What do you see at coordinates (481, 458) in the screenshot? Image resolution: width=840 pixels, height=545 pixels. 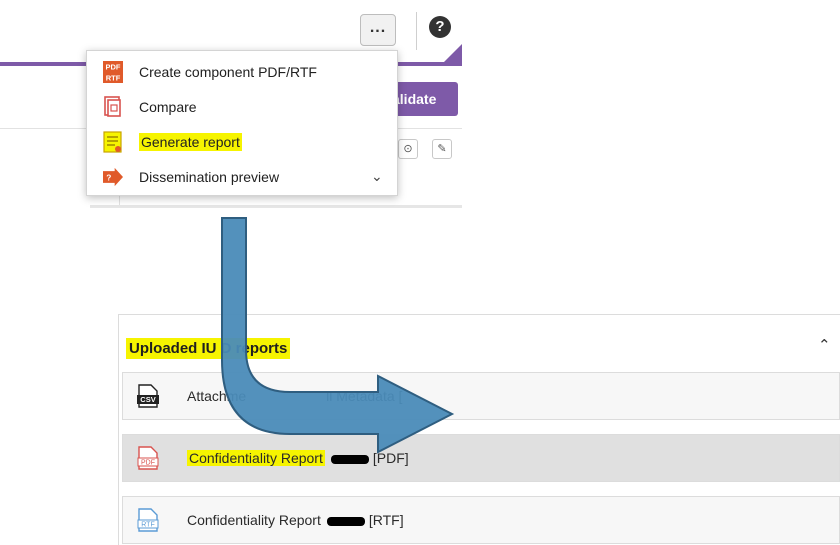 I see `report-row-confidentiality-pdf: PDF Confidentiality Report [PDF]` at bounding box center [481, 458].